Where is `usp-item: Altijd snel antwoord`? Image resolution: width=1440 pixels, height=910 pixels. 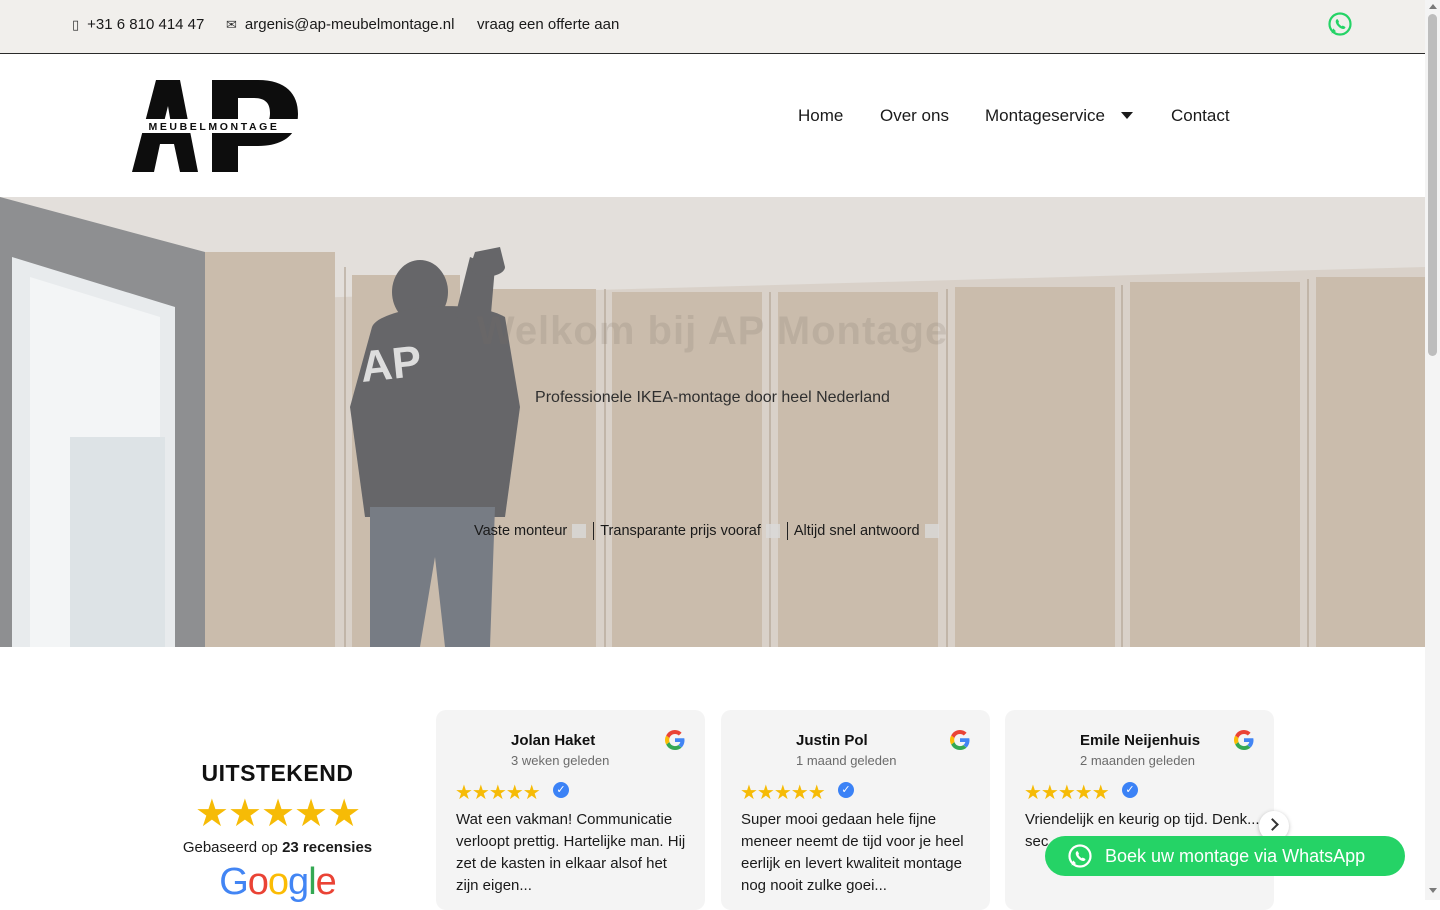 usp-item: Altijd snel antwoord is located at coordinates (856, 531).